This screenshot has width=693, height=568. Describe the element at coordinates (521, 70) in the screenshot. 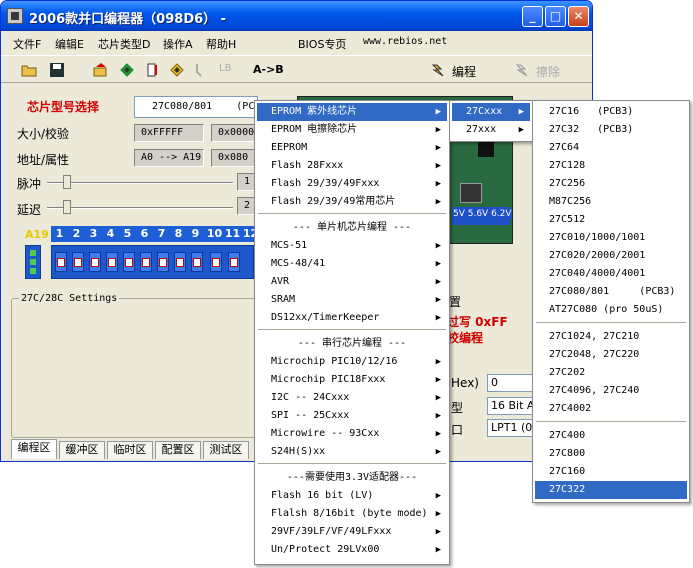

I see `erase-lightning-icon` at that location.